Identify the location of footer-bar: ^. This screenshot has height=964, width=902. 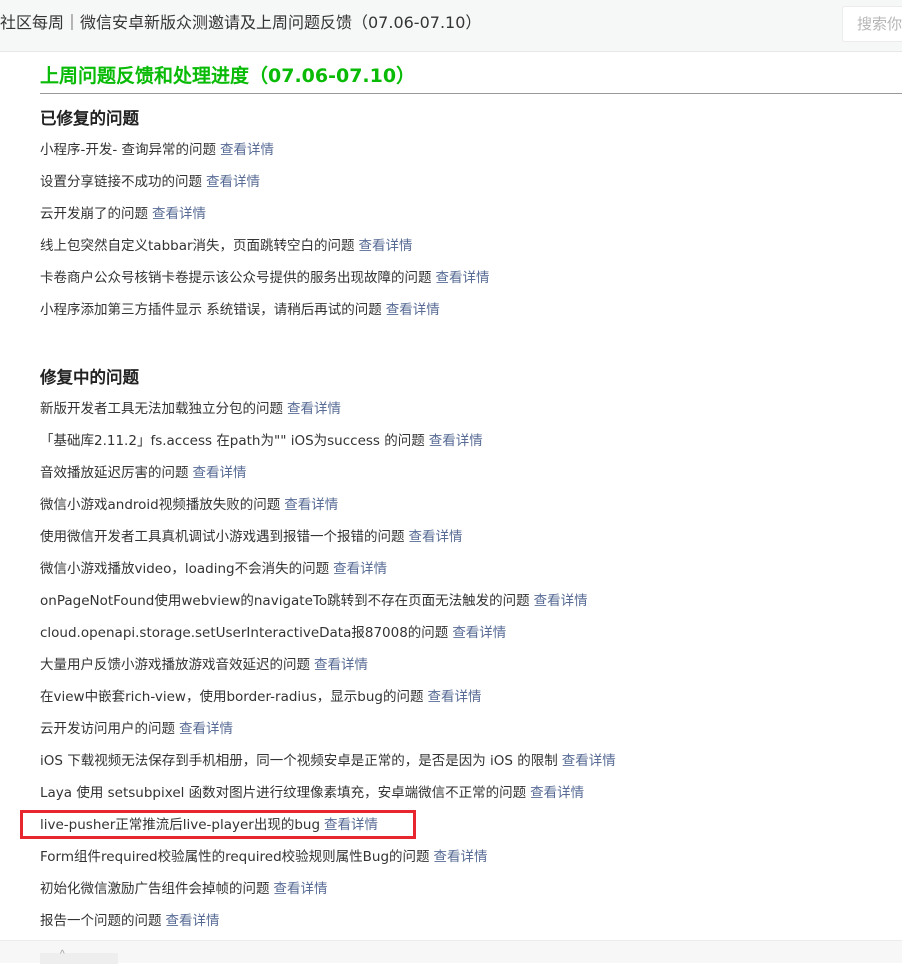
(451, 952).